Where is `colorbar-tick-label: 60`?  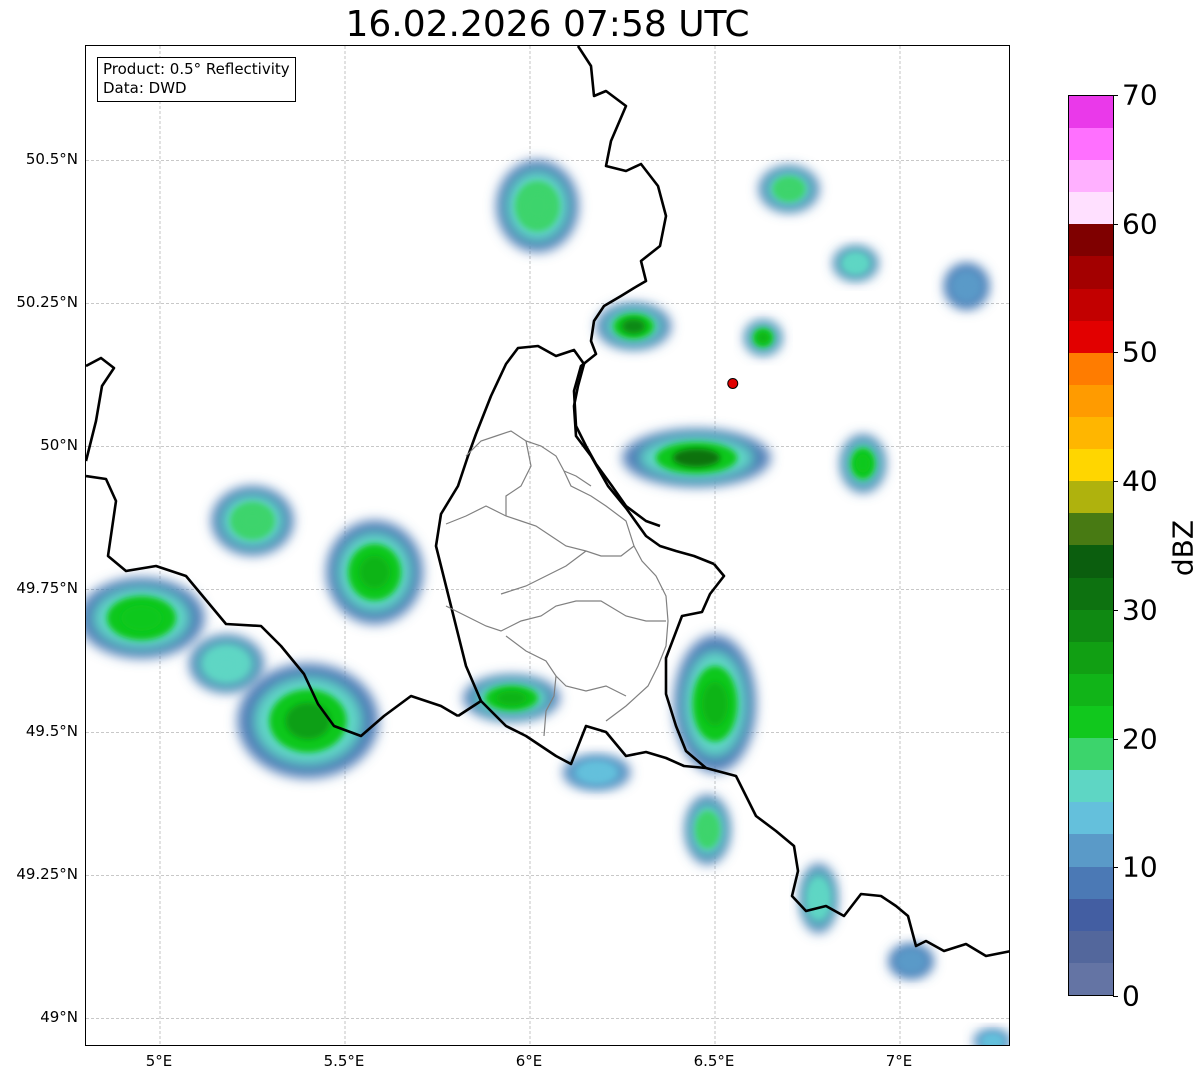
colorbar-tick-label: 60 is located at coordinates (1140, 224).